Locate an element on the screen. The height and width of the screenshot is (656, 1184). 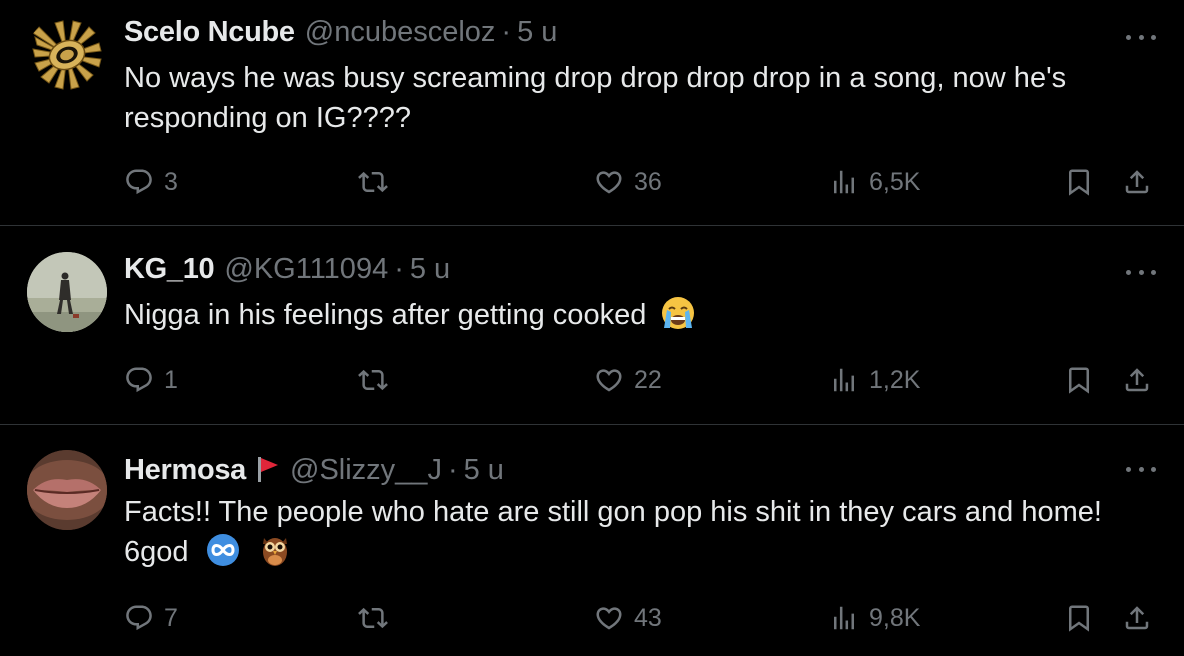
views-button: 6,5K is located at coordinates (874, 182).